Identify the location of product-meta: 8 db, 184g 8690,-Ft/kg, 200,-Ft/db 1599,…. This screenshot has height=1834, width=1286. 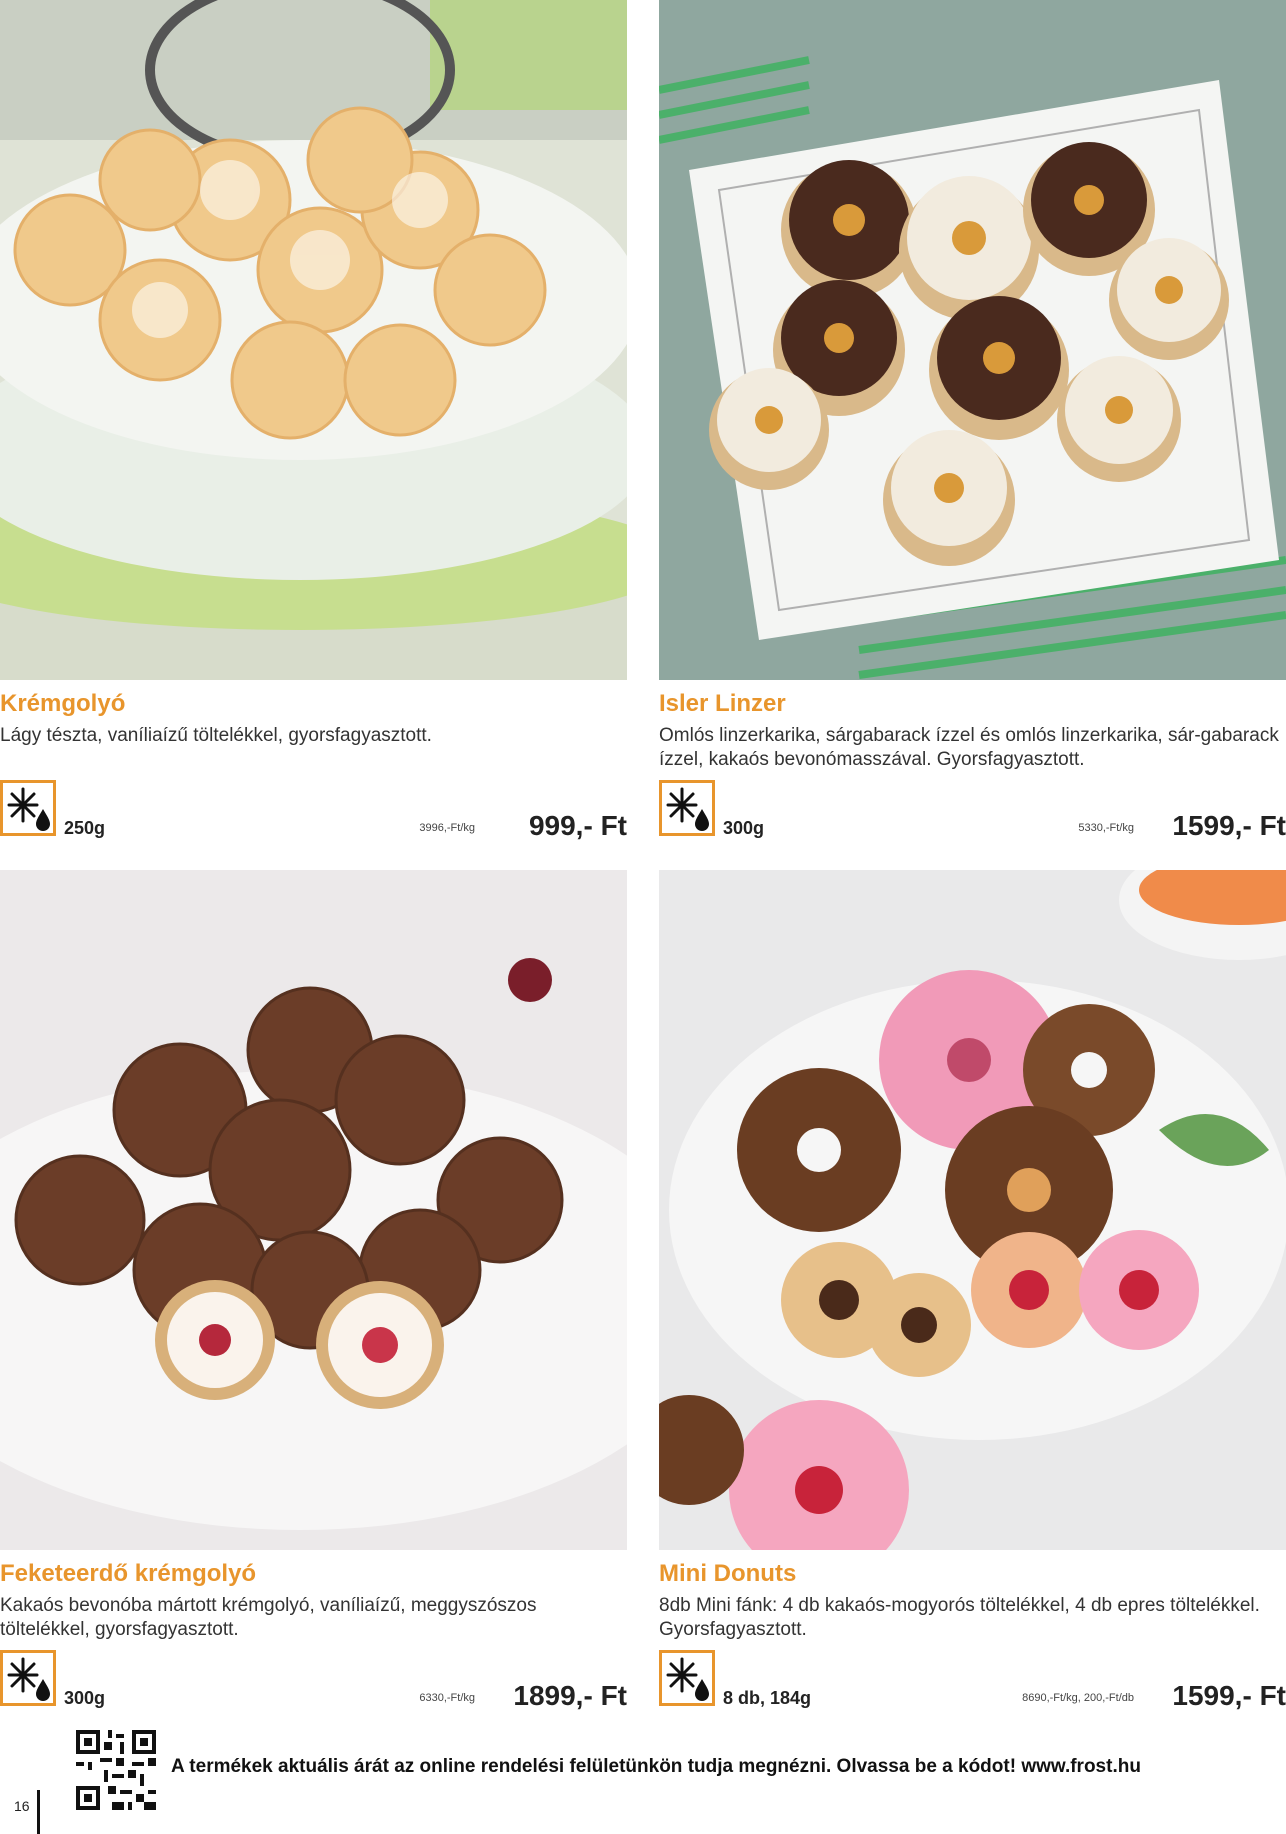
(972, 1680).